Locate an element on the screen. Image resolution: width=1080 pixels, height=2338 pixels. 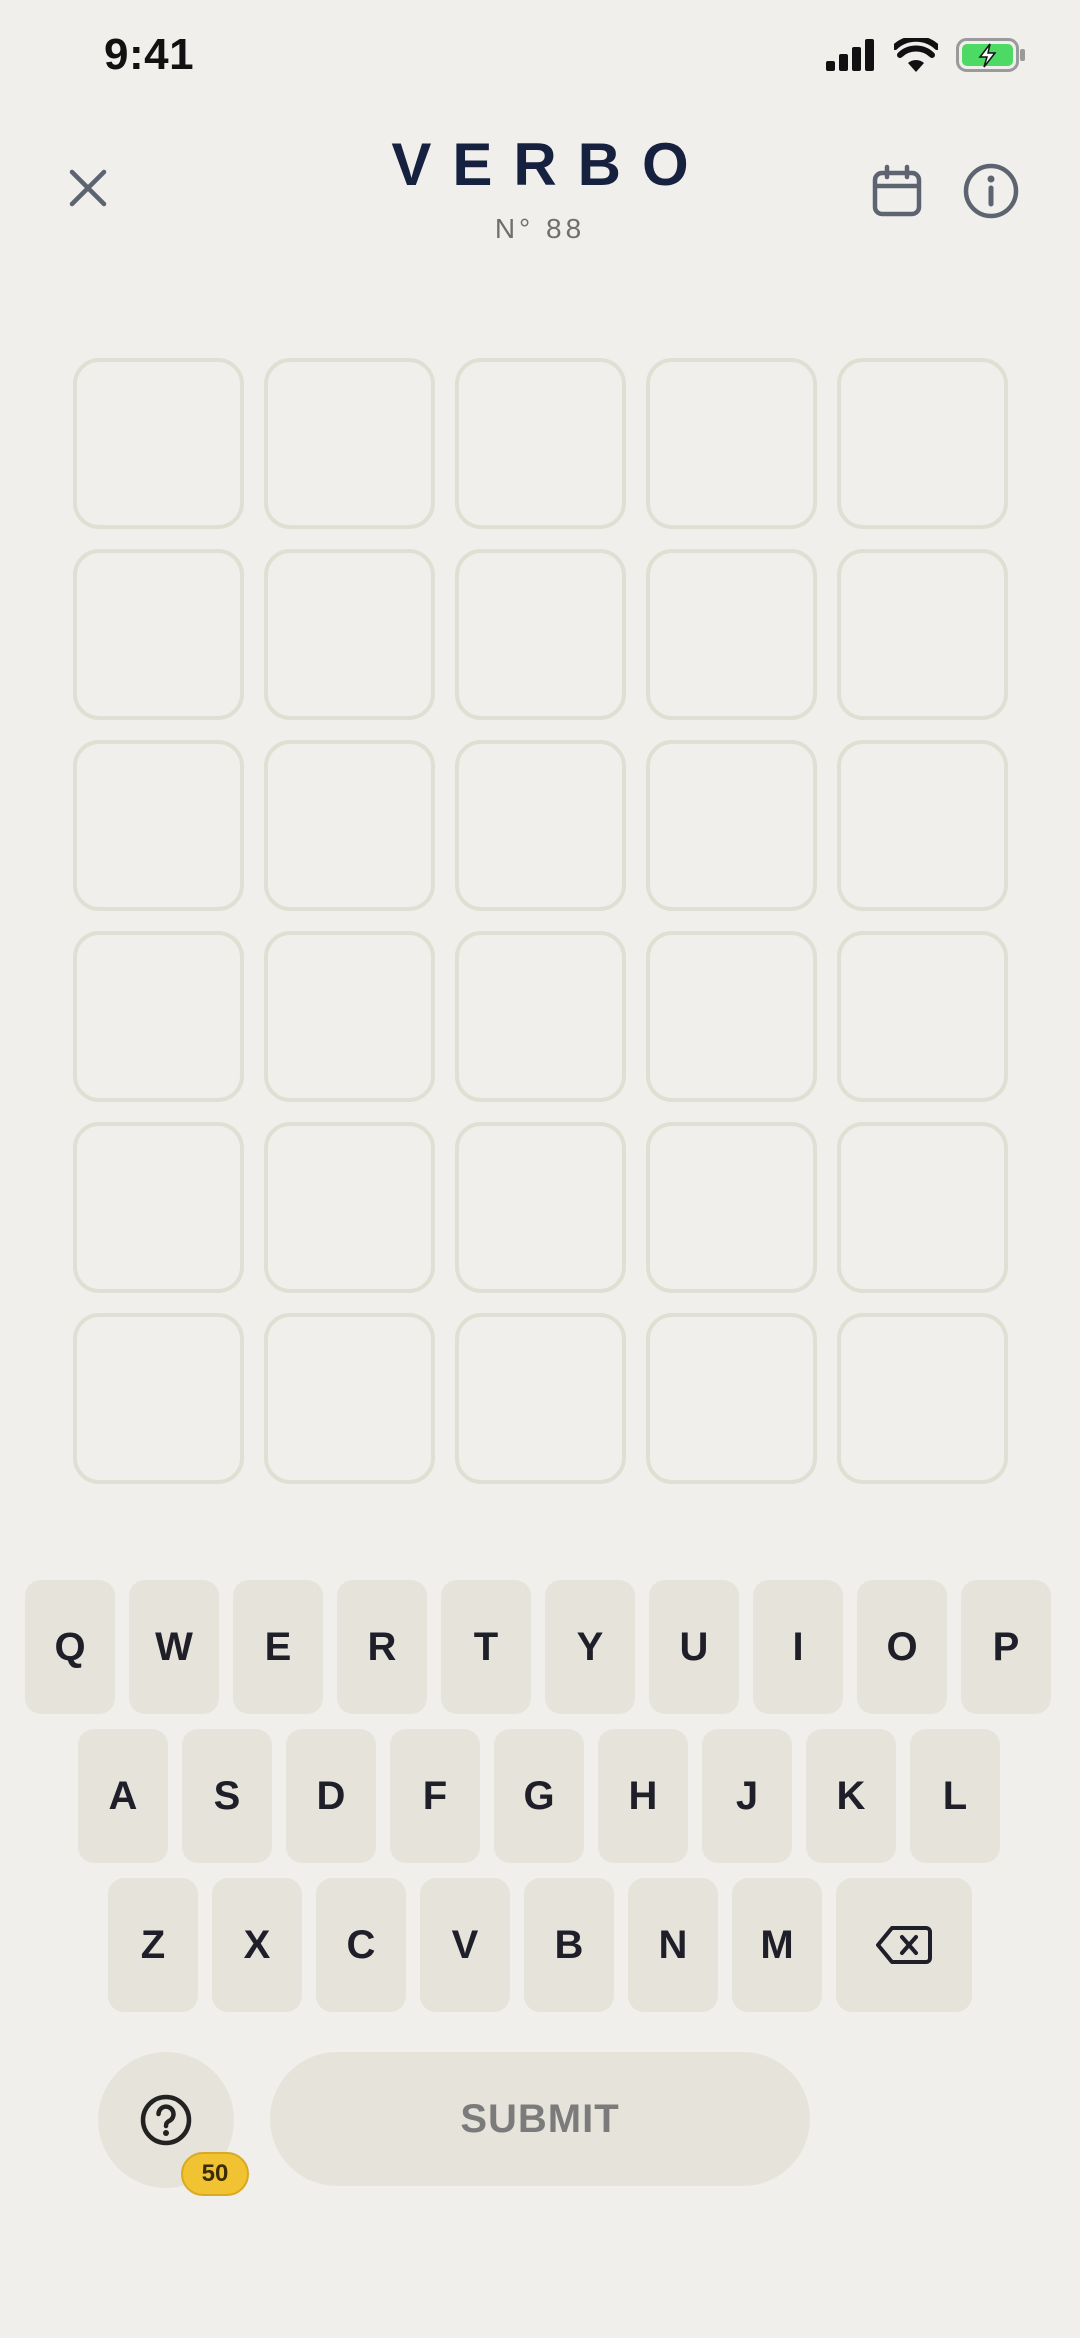
keyboard-row-2: ASDFGHJKL is located at coordinates (539, 1796).